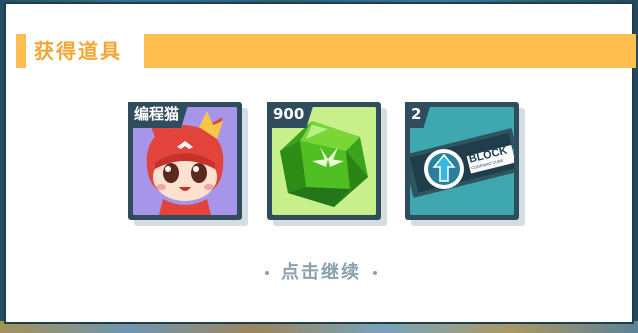  Describe the element at coordinates (188, 164) in the screenshot. I see `reward-item-cat: 编程猫` at that location.